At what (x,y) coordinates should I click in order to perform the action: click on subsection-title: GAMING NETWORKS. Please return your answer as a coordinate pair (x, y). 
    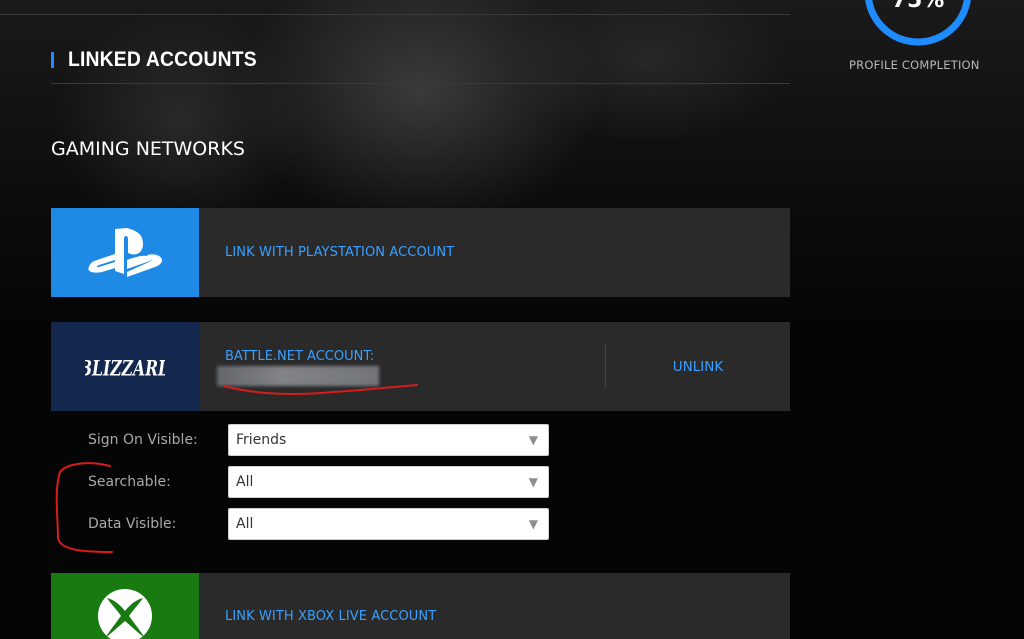
    Looking at the image, I should click on (148, 149).